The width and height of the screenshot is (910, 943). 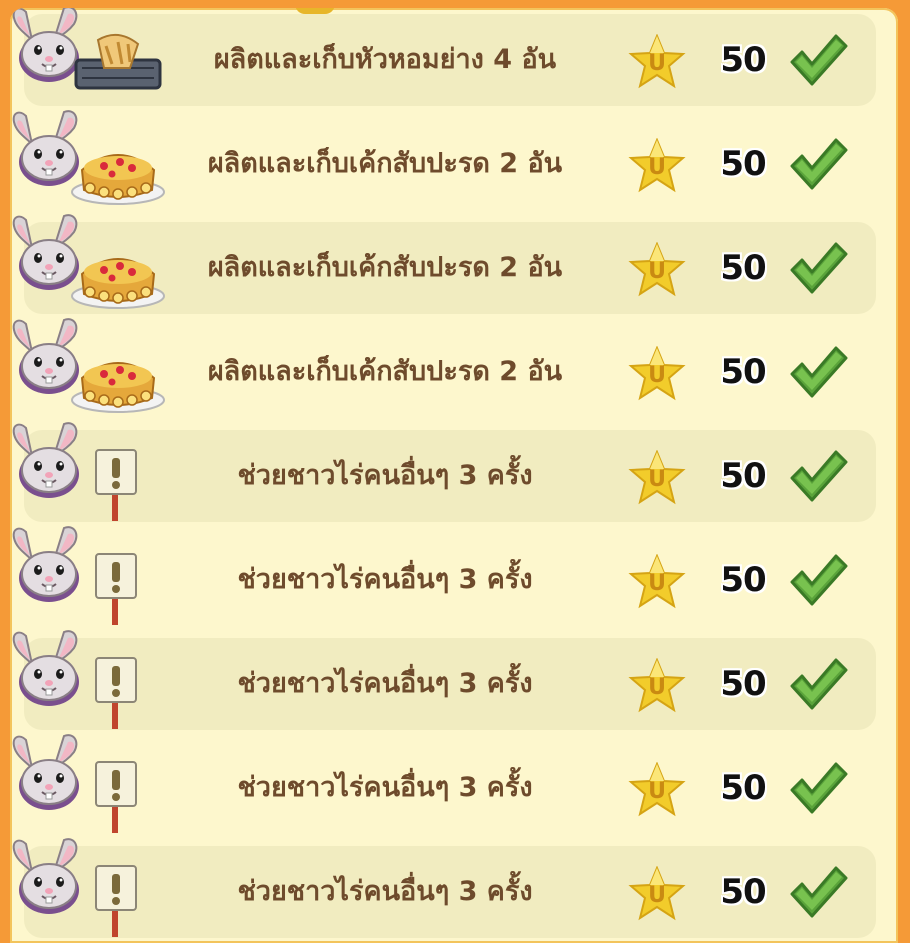 What do you see at coordinates (385, 59) in the screenshot?
I see `quest-description: ผลิตและเก็บหัวหอมย่าง 4 อัน` at bounding box center [385, 59].